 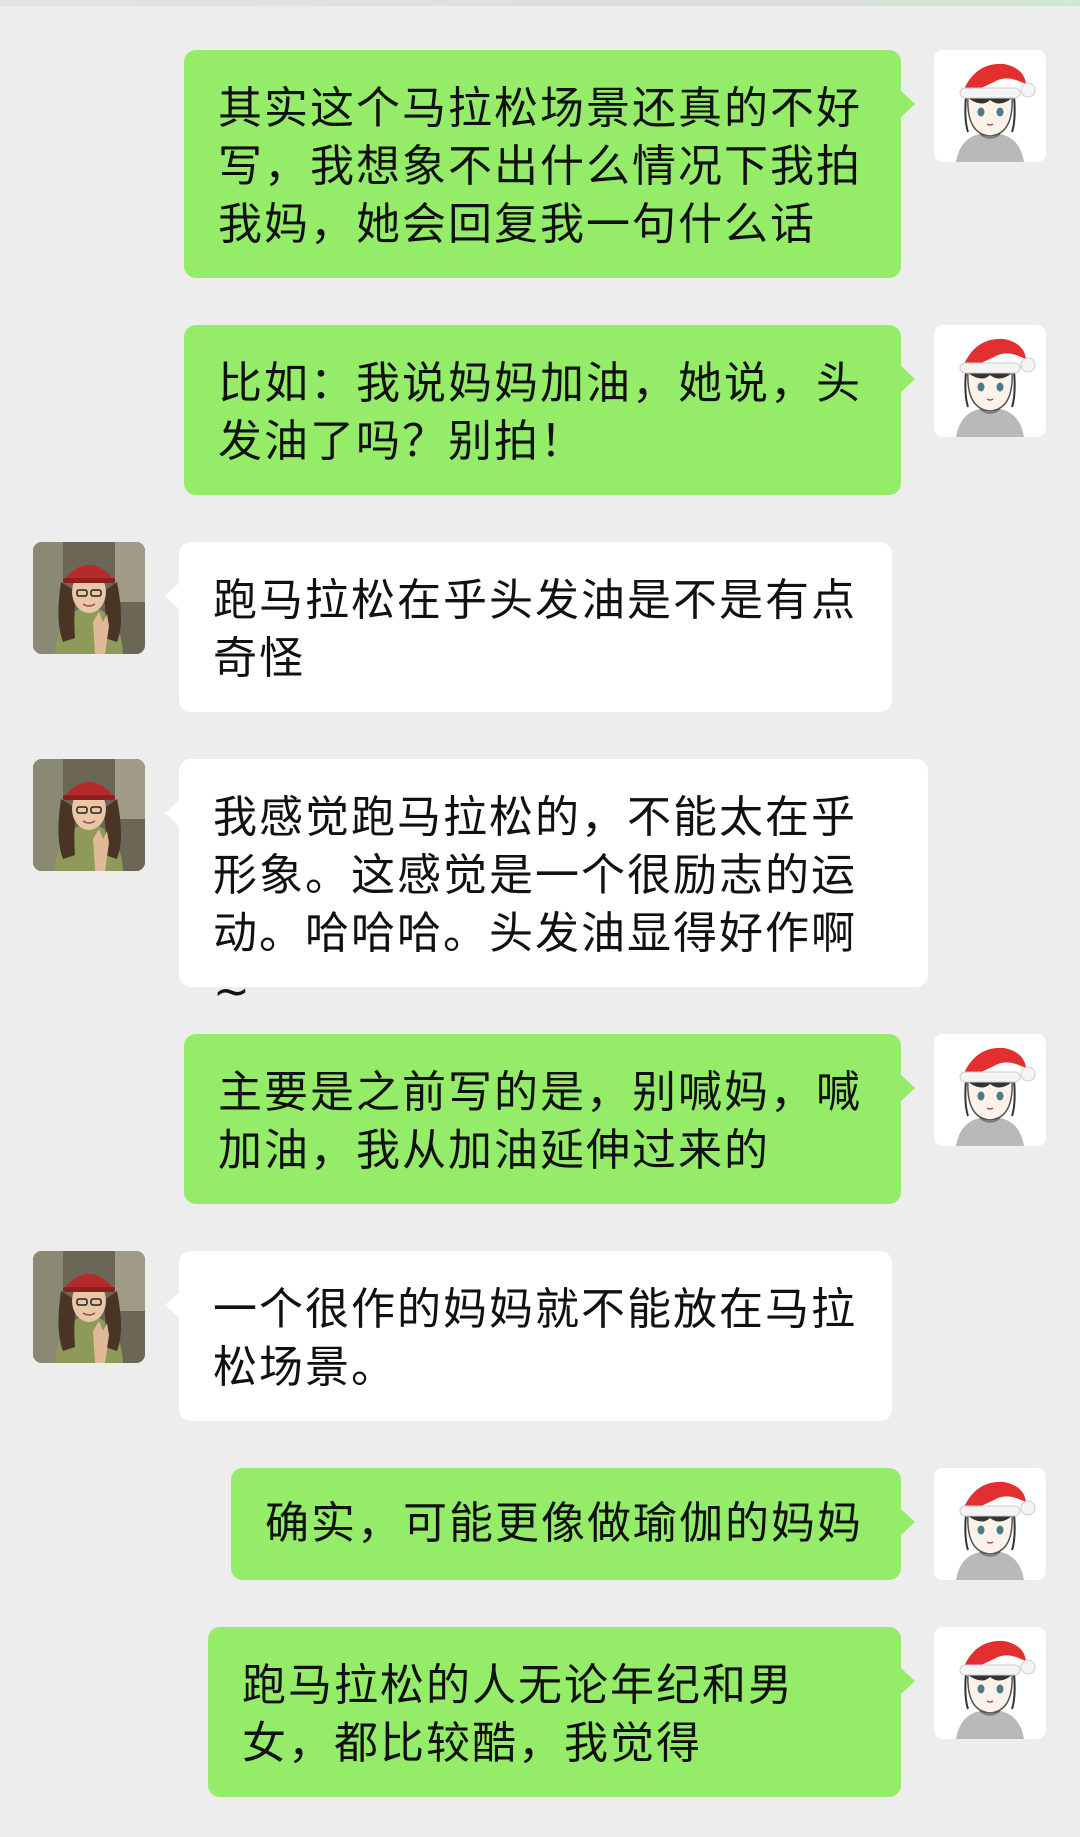 I want to click on message-text: 跑马拉松在乎头发油是不是有点奇怪, so click(x=535, y=629).